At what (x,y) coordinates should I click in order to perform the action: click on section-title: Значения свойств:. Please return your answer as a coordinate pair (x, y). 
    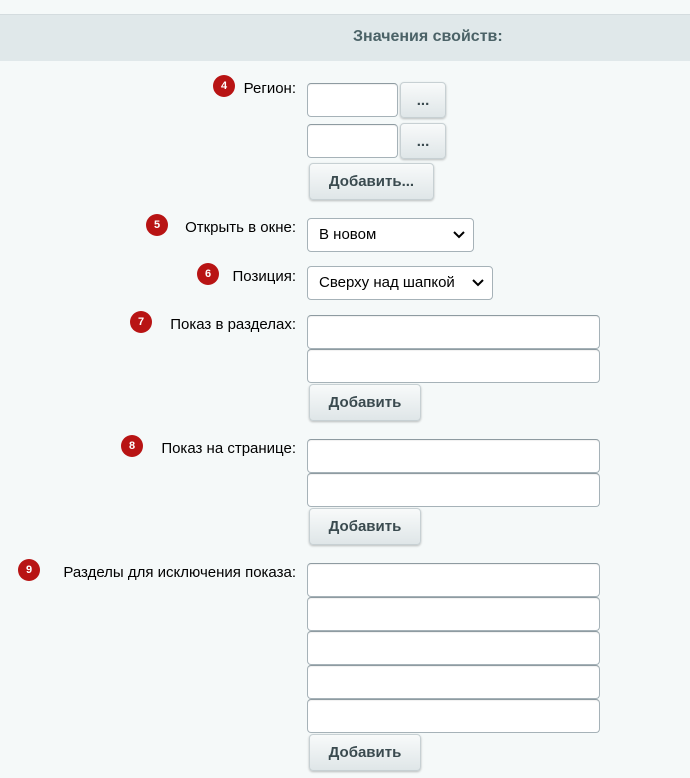
    Looking at the image, I should click on (428, 36).